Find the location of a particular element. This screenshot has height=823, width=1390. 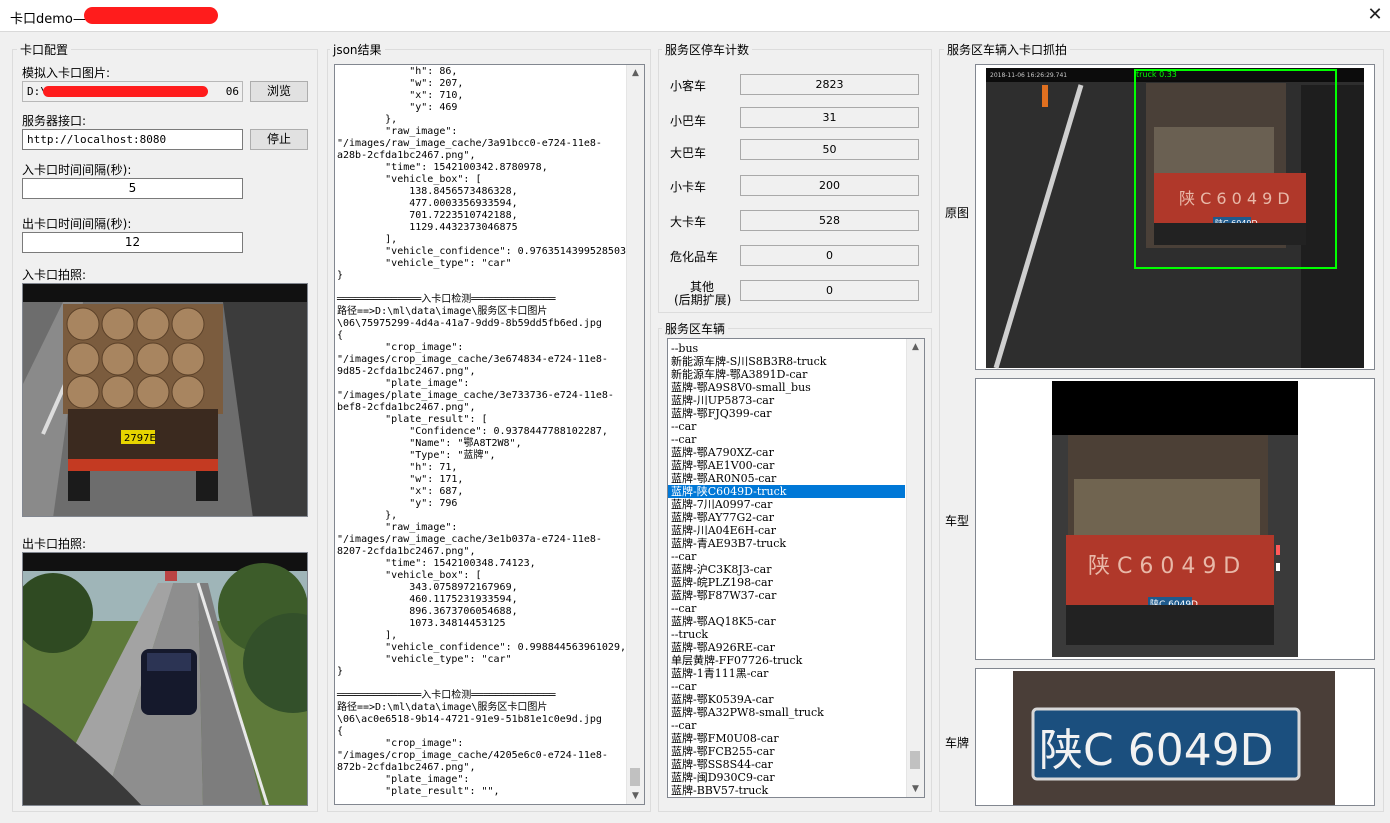

list-item: 蓝牌-鄂A32PW8-small_truck is located at coordinates (796, 712).